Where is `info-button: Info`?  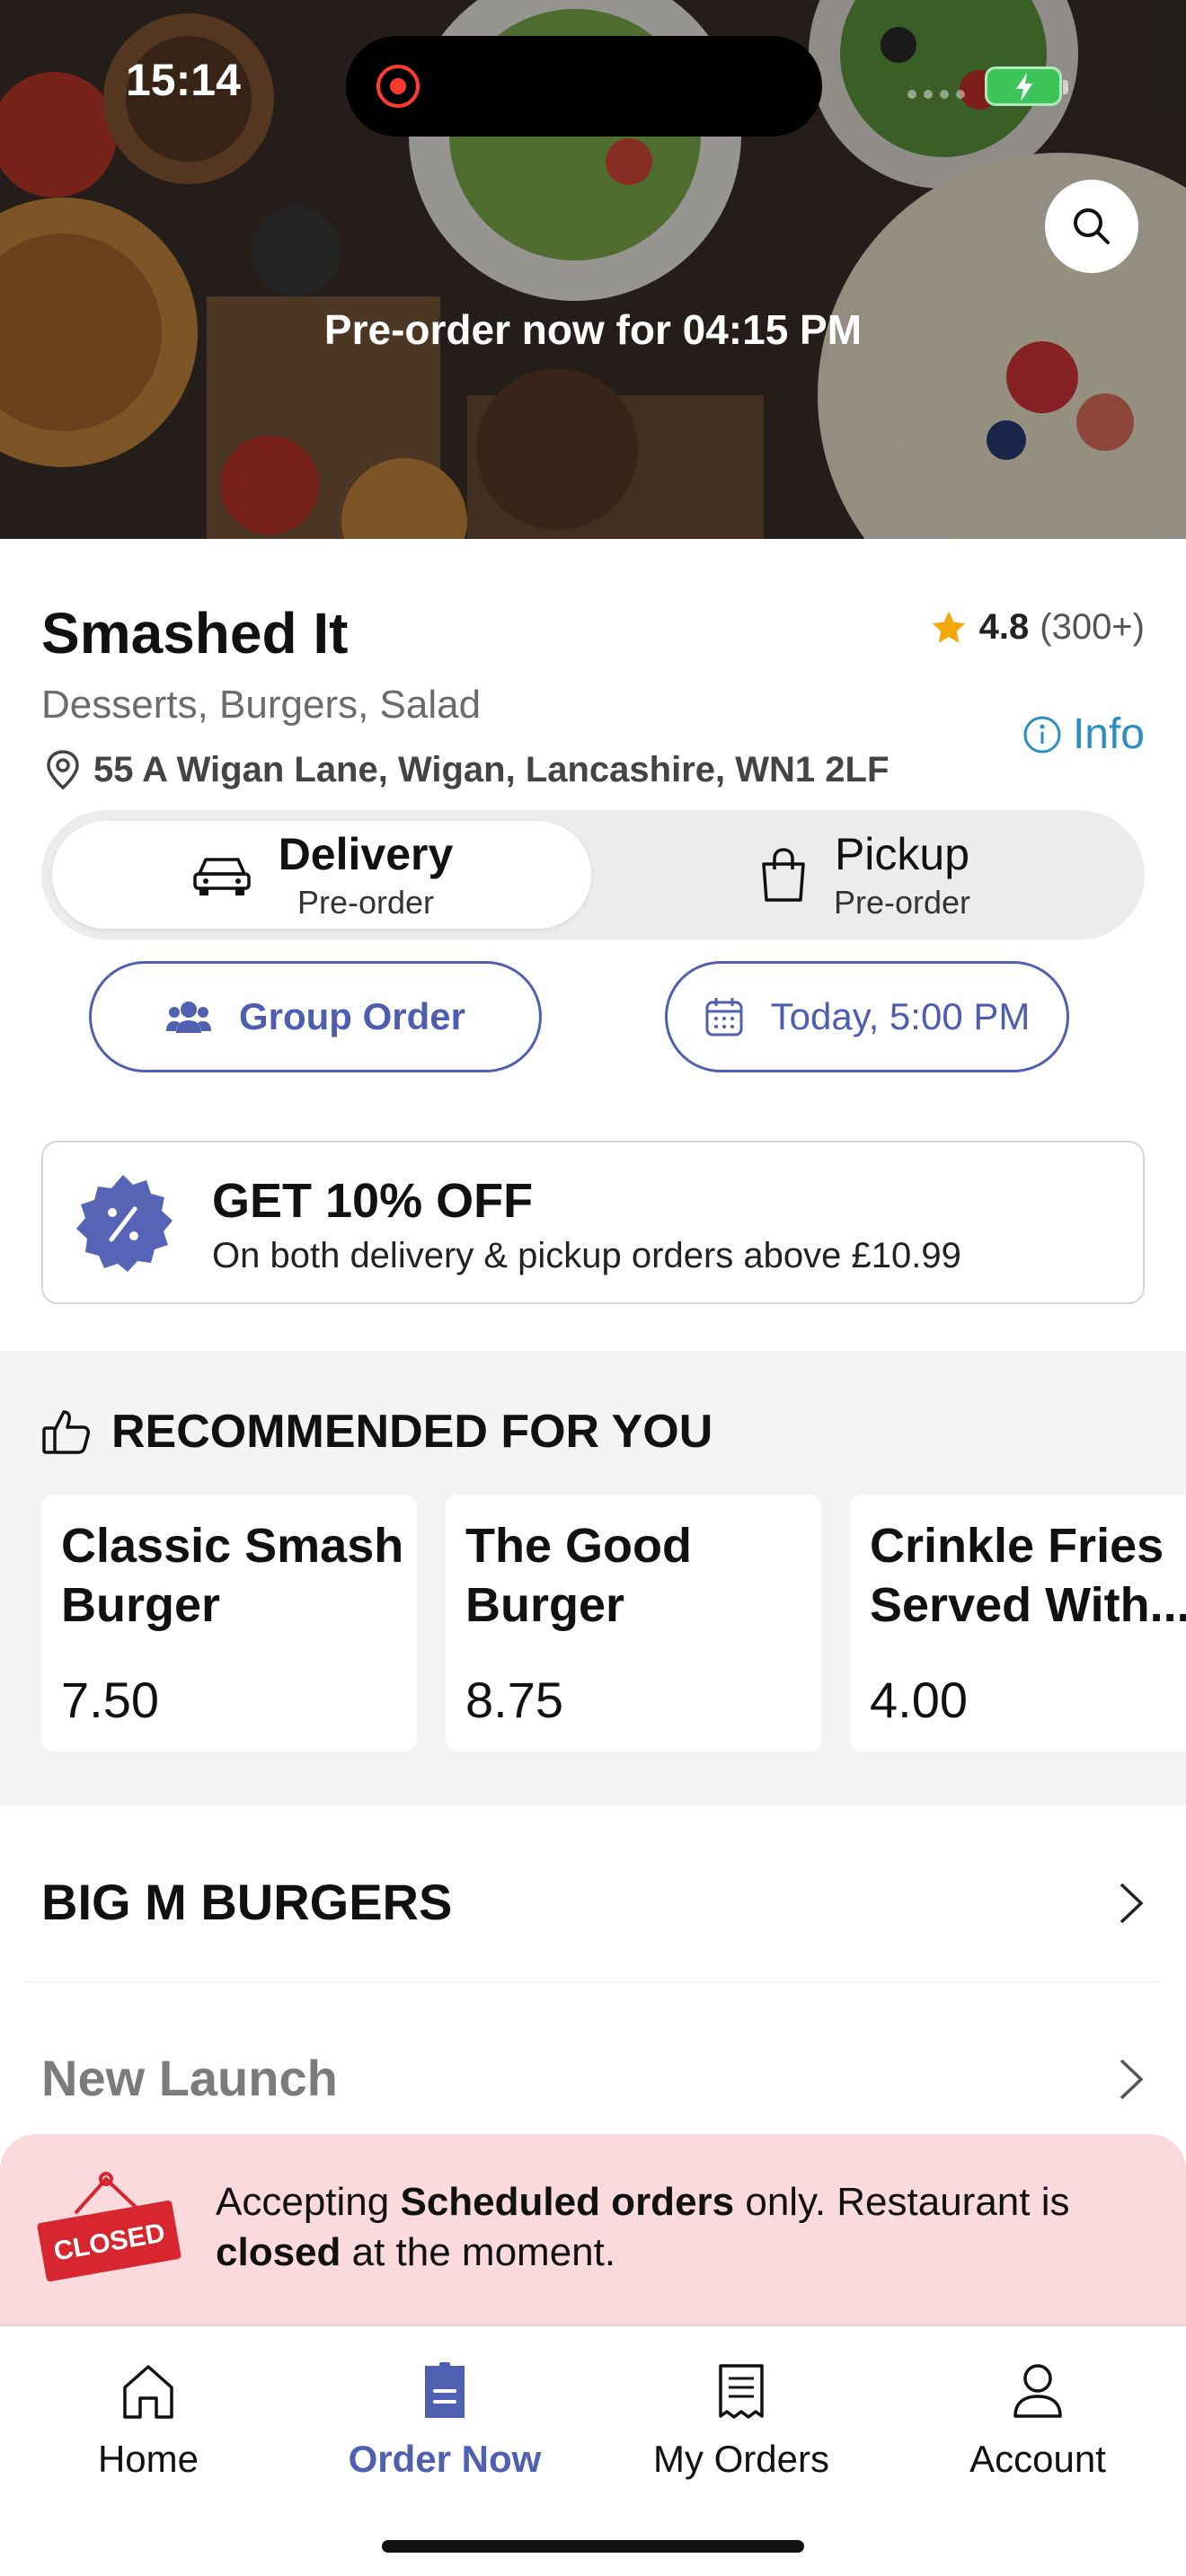
info-button: Info is located at coordinates (1083, 734).